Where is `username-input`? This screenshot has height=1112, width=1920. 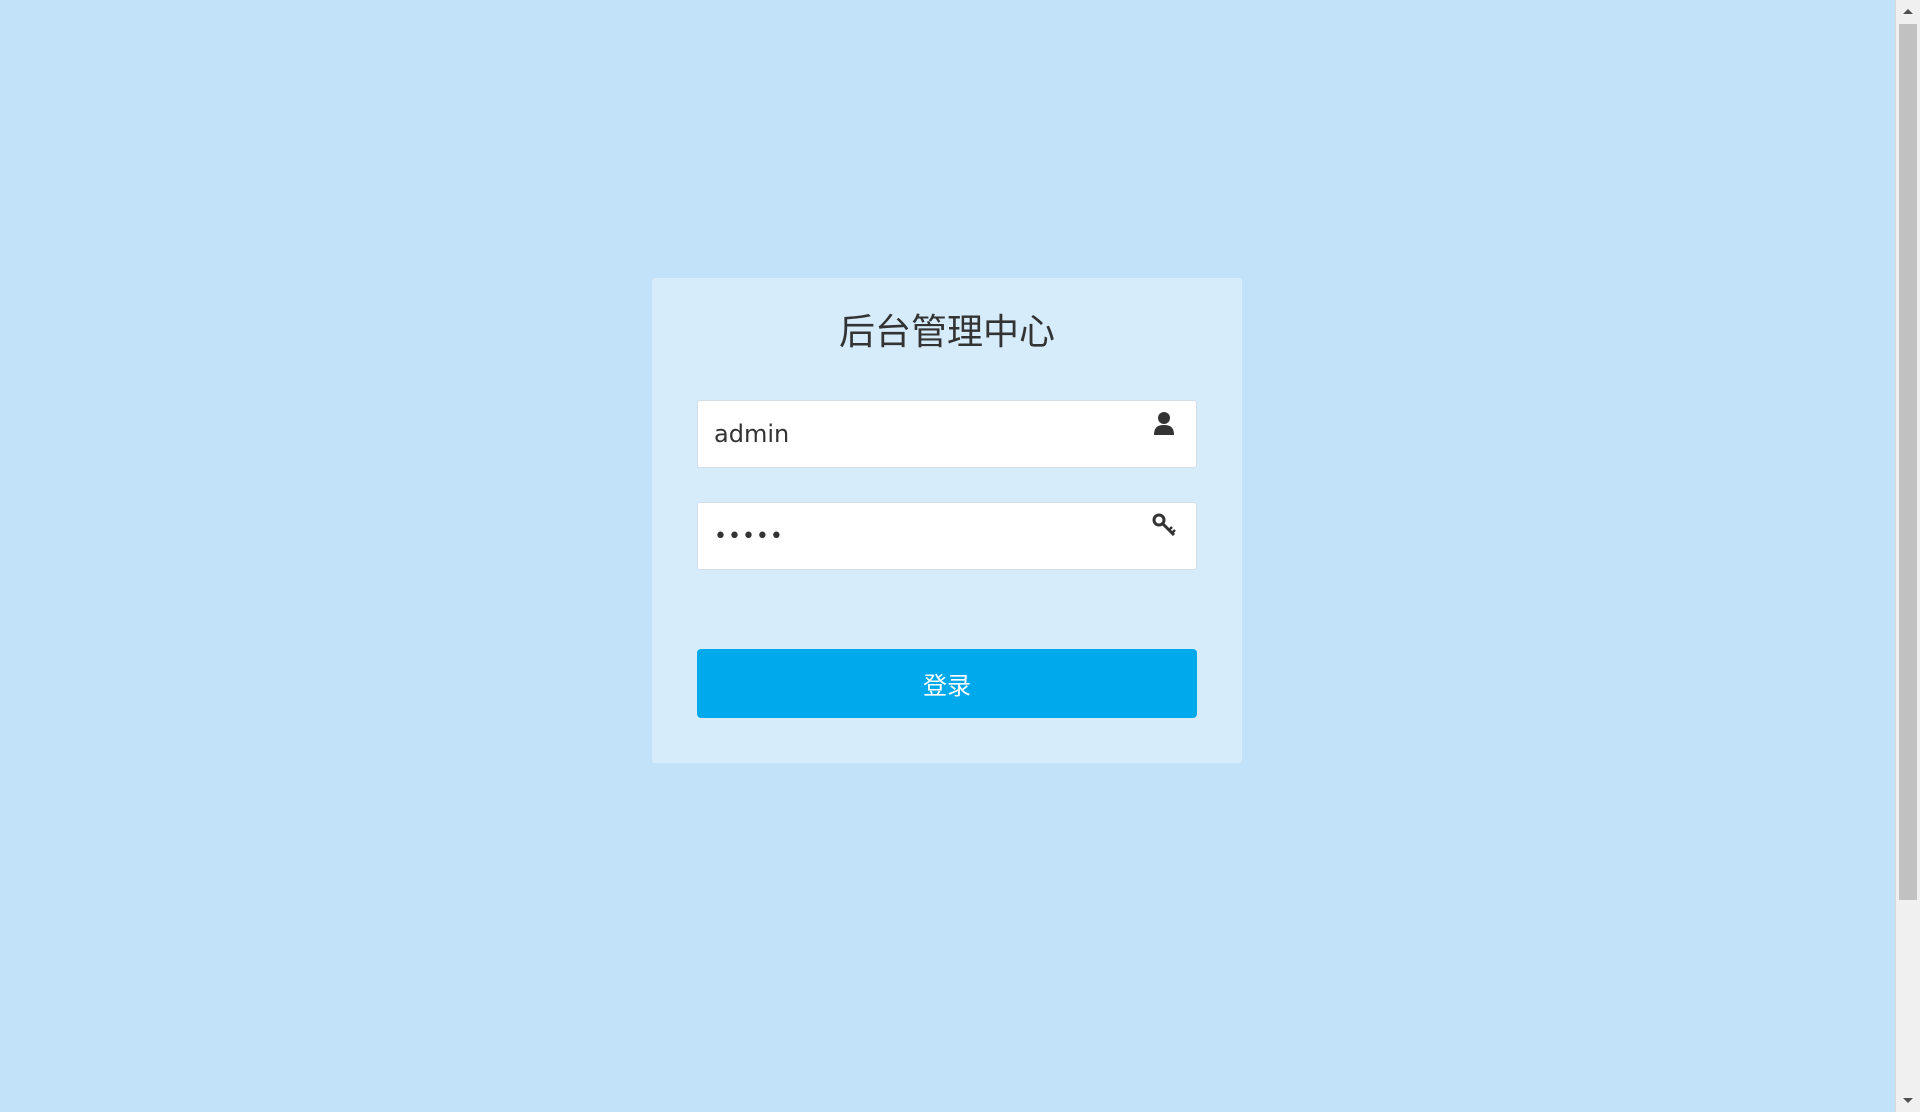
username-input is located at coordinates (913, 434).